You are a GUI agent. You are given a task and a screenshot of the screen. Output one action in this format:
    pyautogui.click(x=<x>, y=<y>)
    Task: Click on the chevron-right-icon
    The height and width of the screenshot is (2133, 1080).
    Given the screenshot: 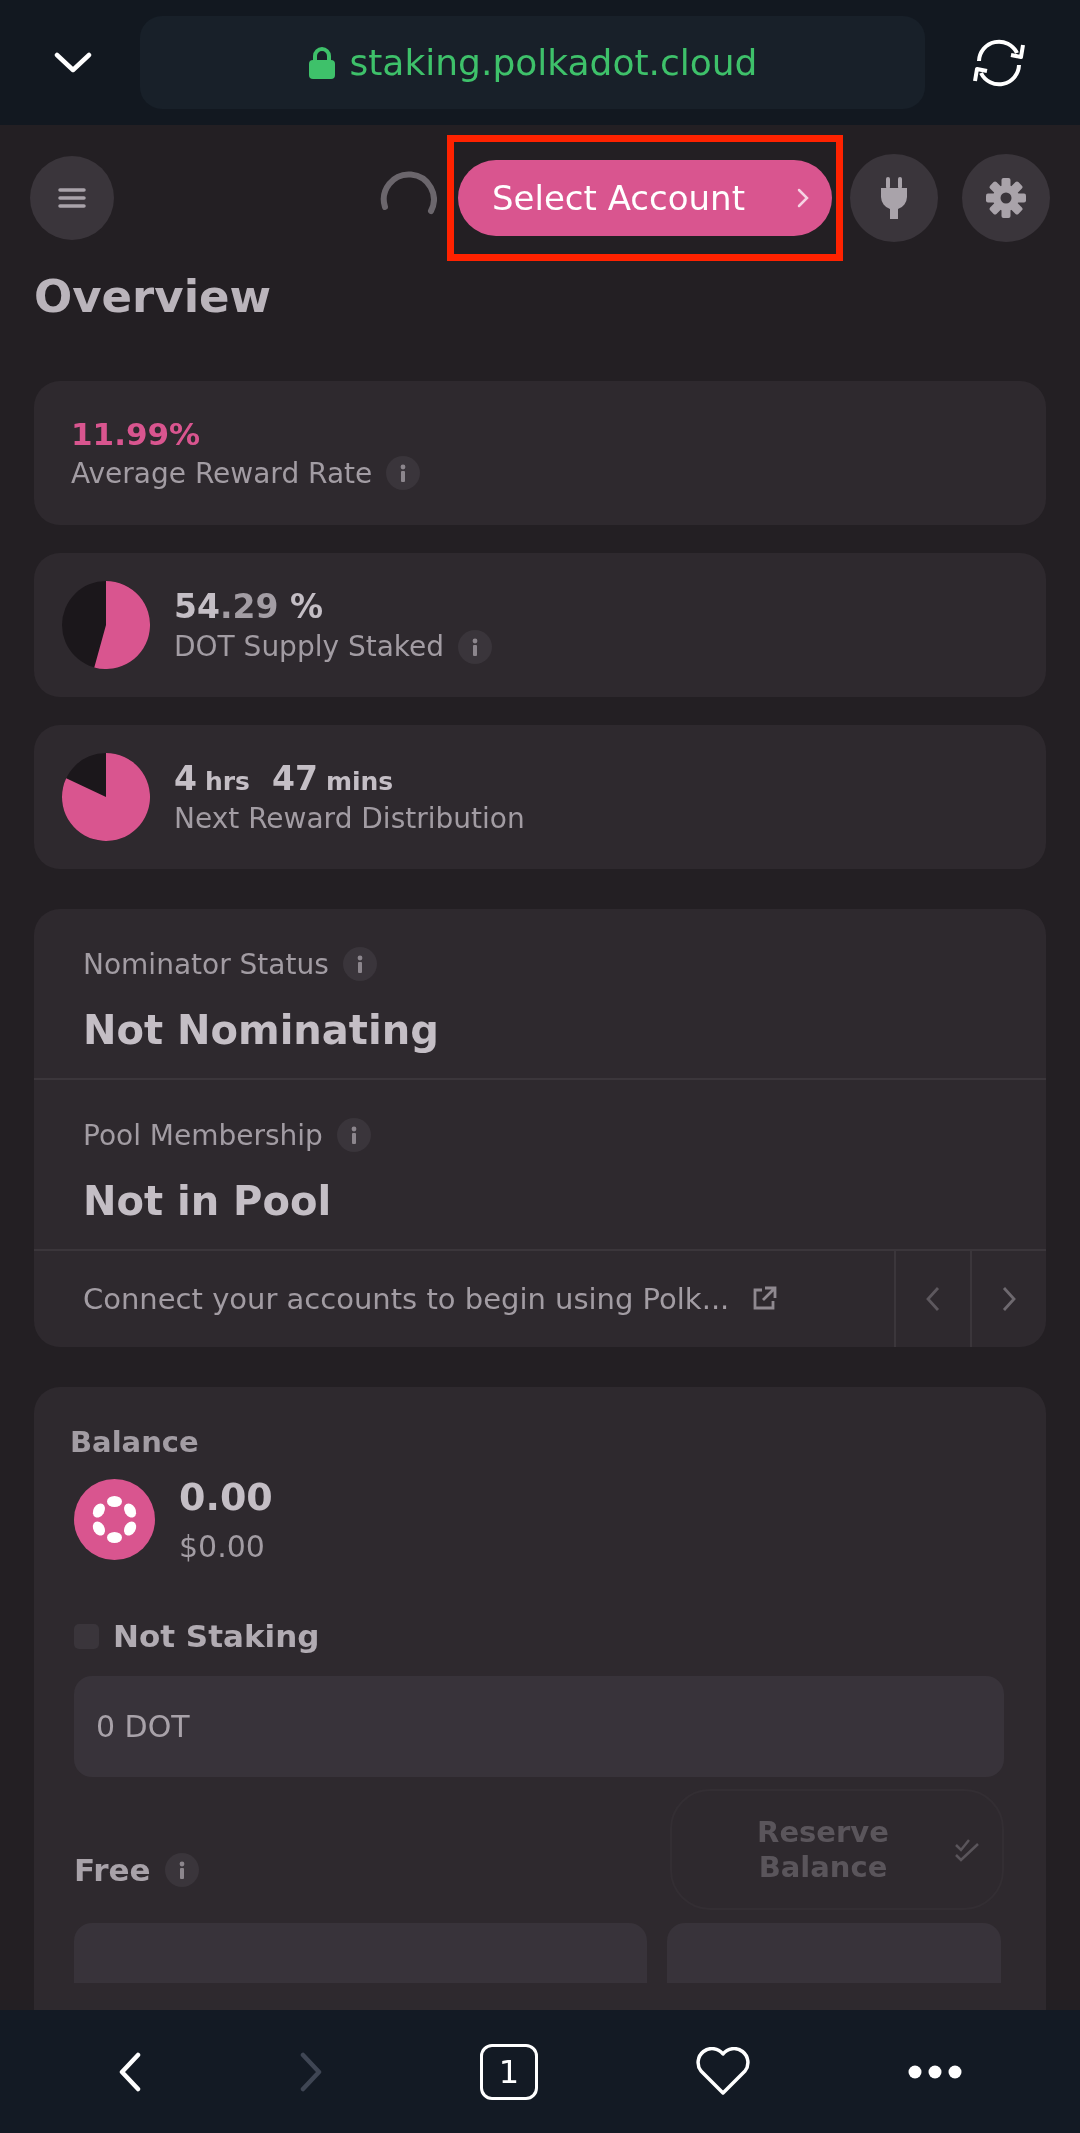 What is the action you would take?
    pyautogui.click(x=1009, y=1299)
    